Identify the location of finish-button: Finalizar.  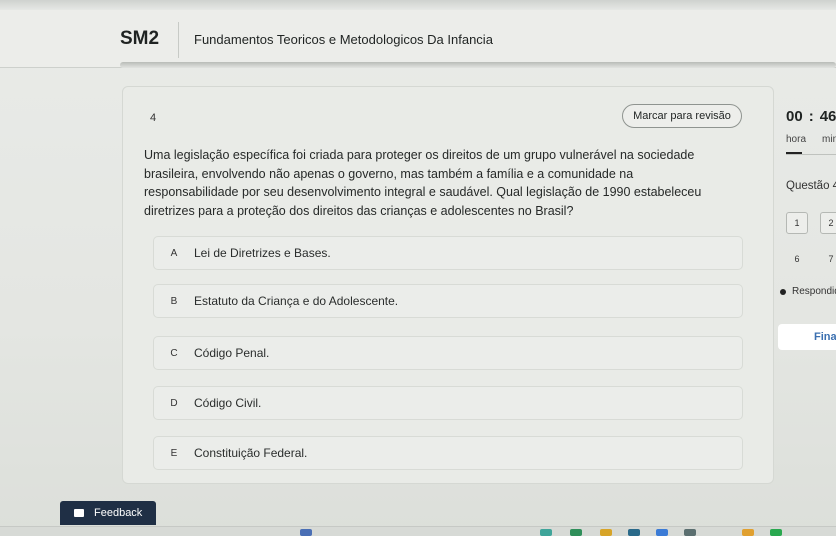
(807, 337).